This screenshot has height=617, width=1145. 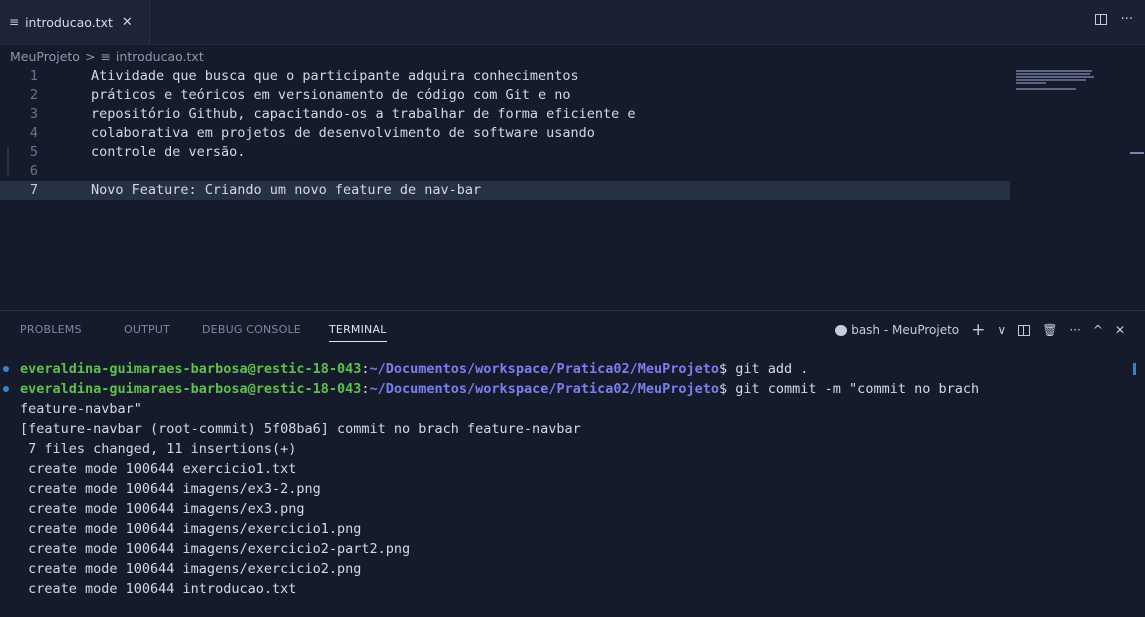 I want to click on terminal-icon, so click(x=841, y=330).